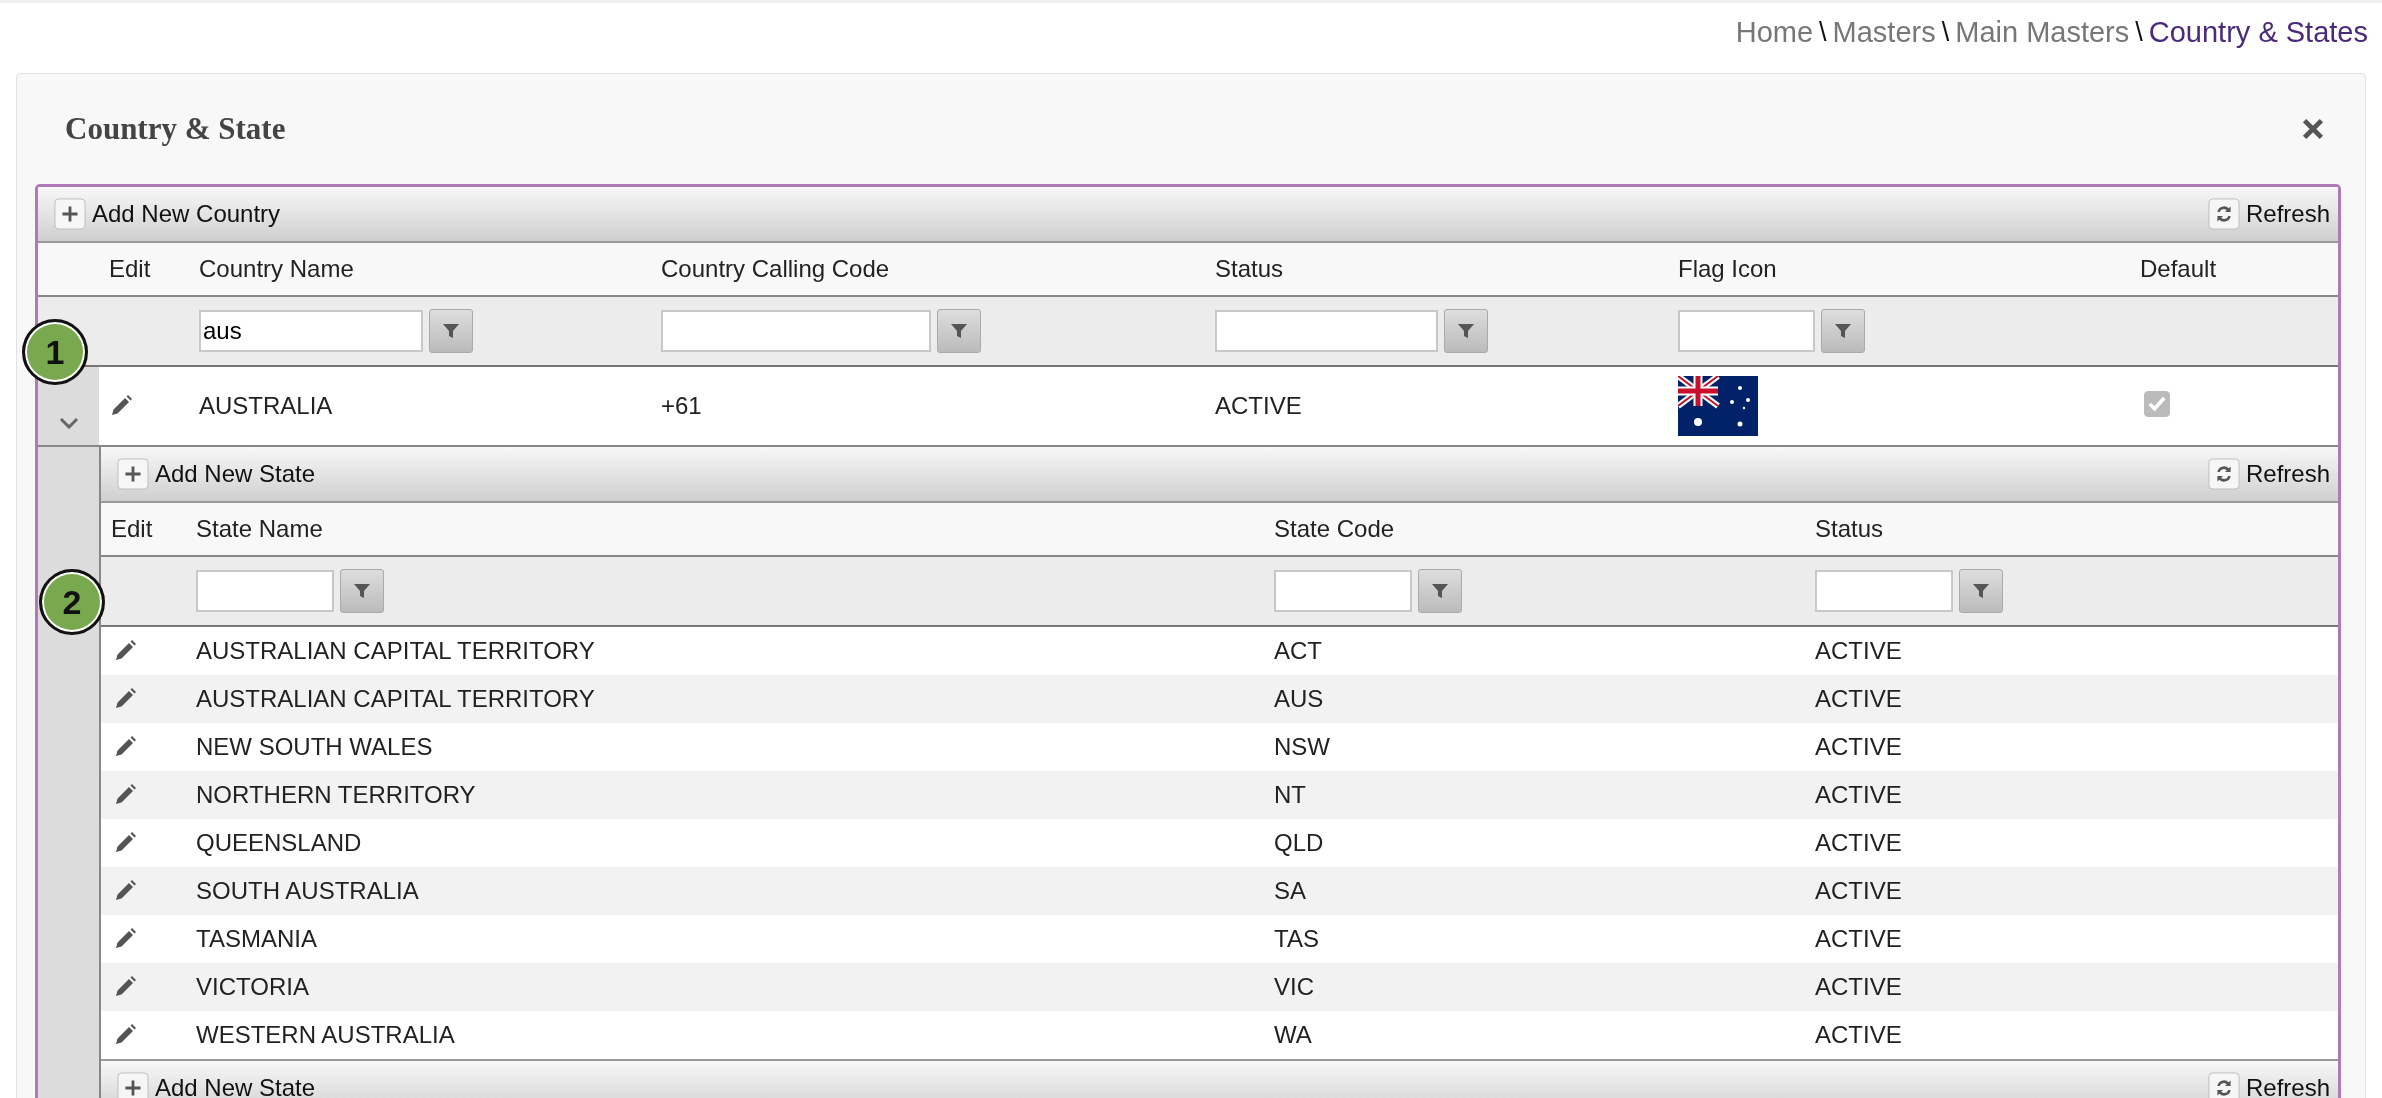  Describe the element at coordinates (2313, 129) in the screenshot. I see `close-icon` at that location.